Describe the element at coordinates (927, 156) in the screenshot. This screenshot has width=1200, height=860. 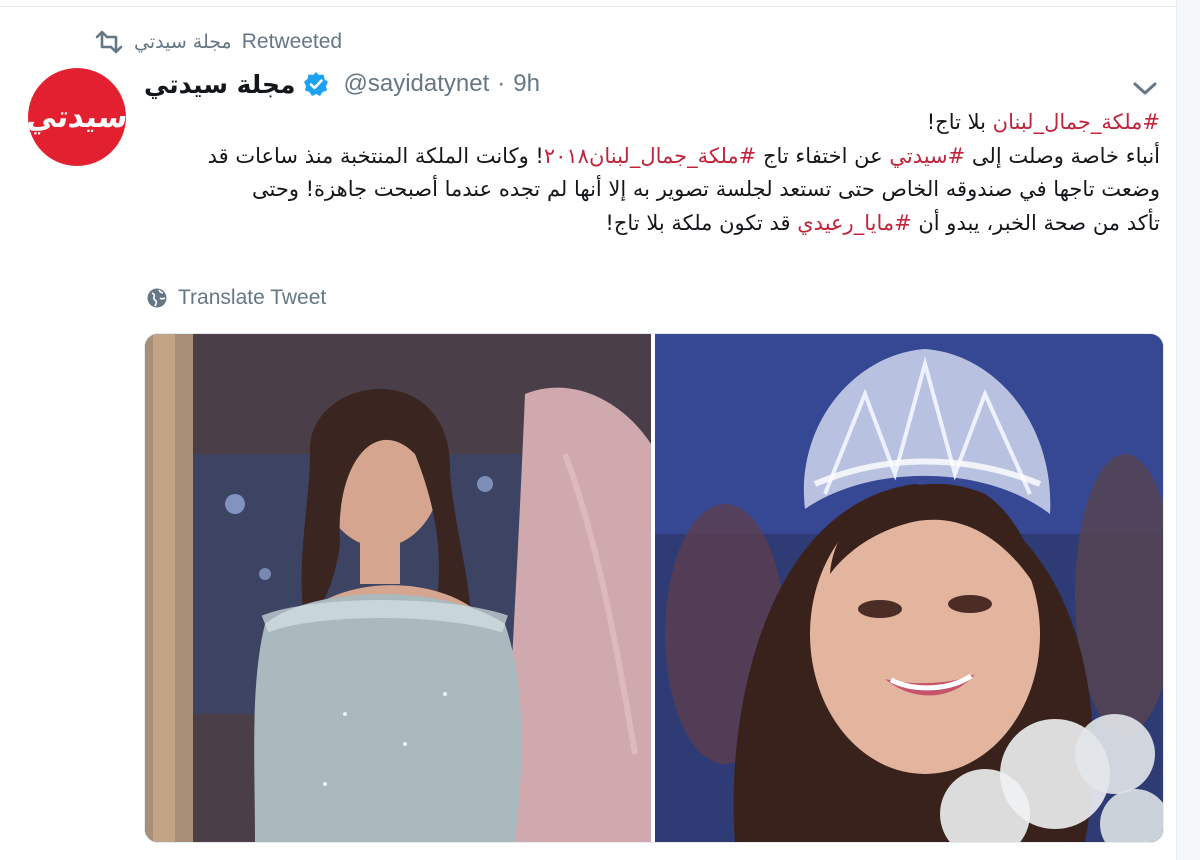
I see `hashtag-link: #سيدتي` at that location.